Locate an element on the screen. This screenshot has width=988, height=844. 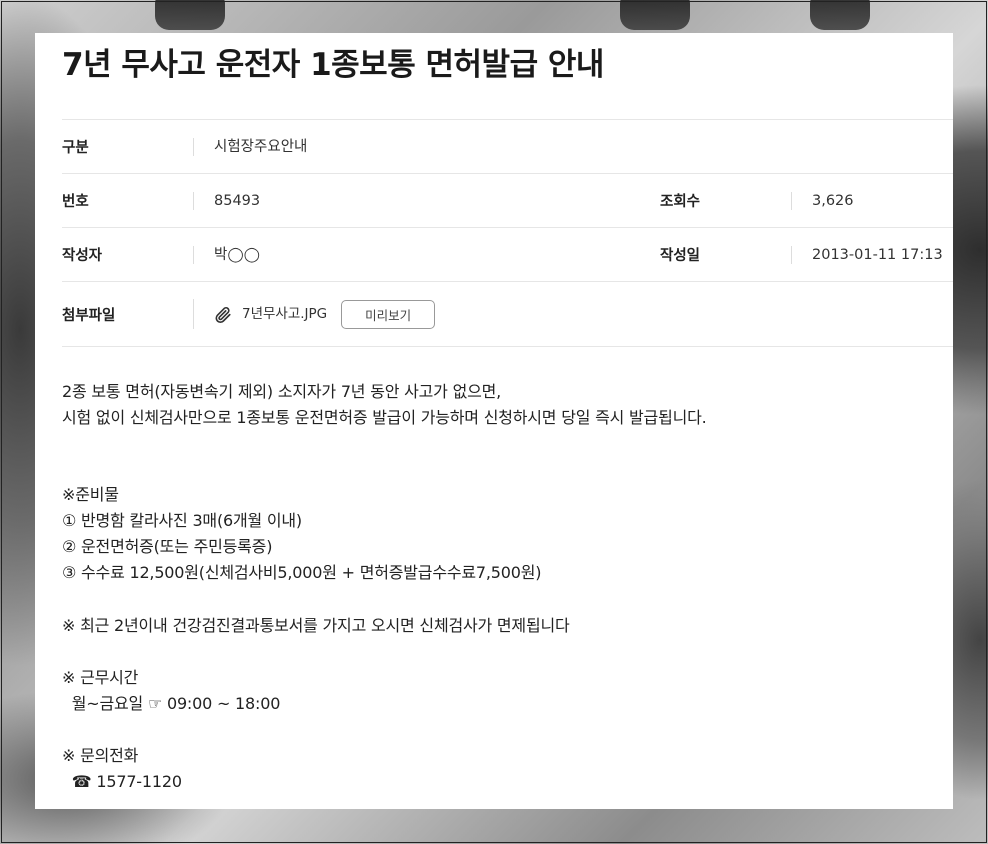
info-row-category: 구분 시험장주요안내 is located at coordinates (507, 147).